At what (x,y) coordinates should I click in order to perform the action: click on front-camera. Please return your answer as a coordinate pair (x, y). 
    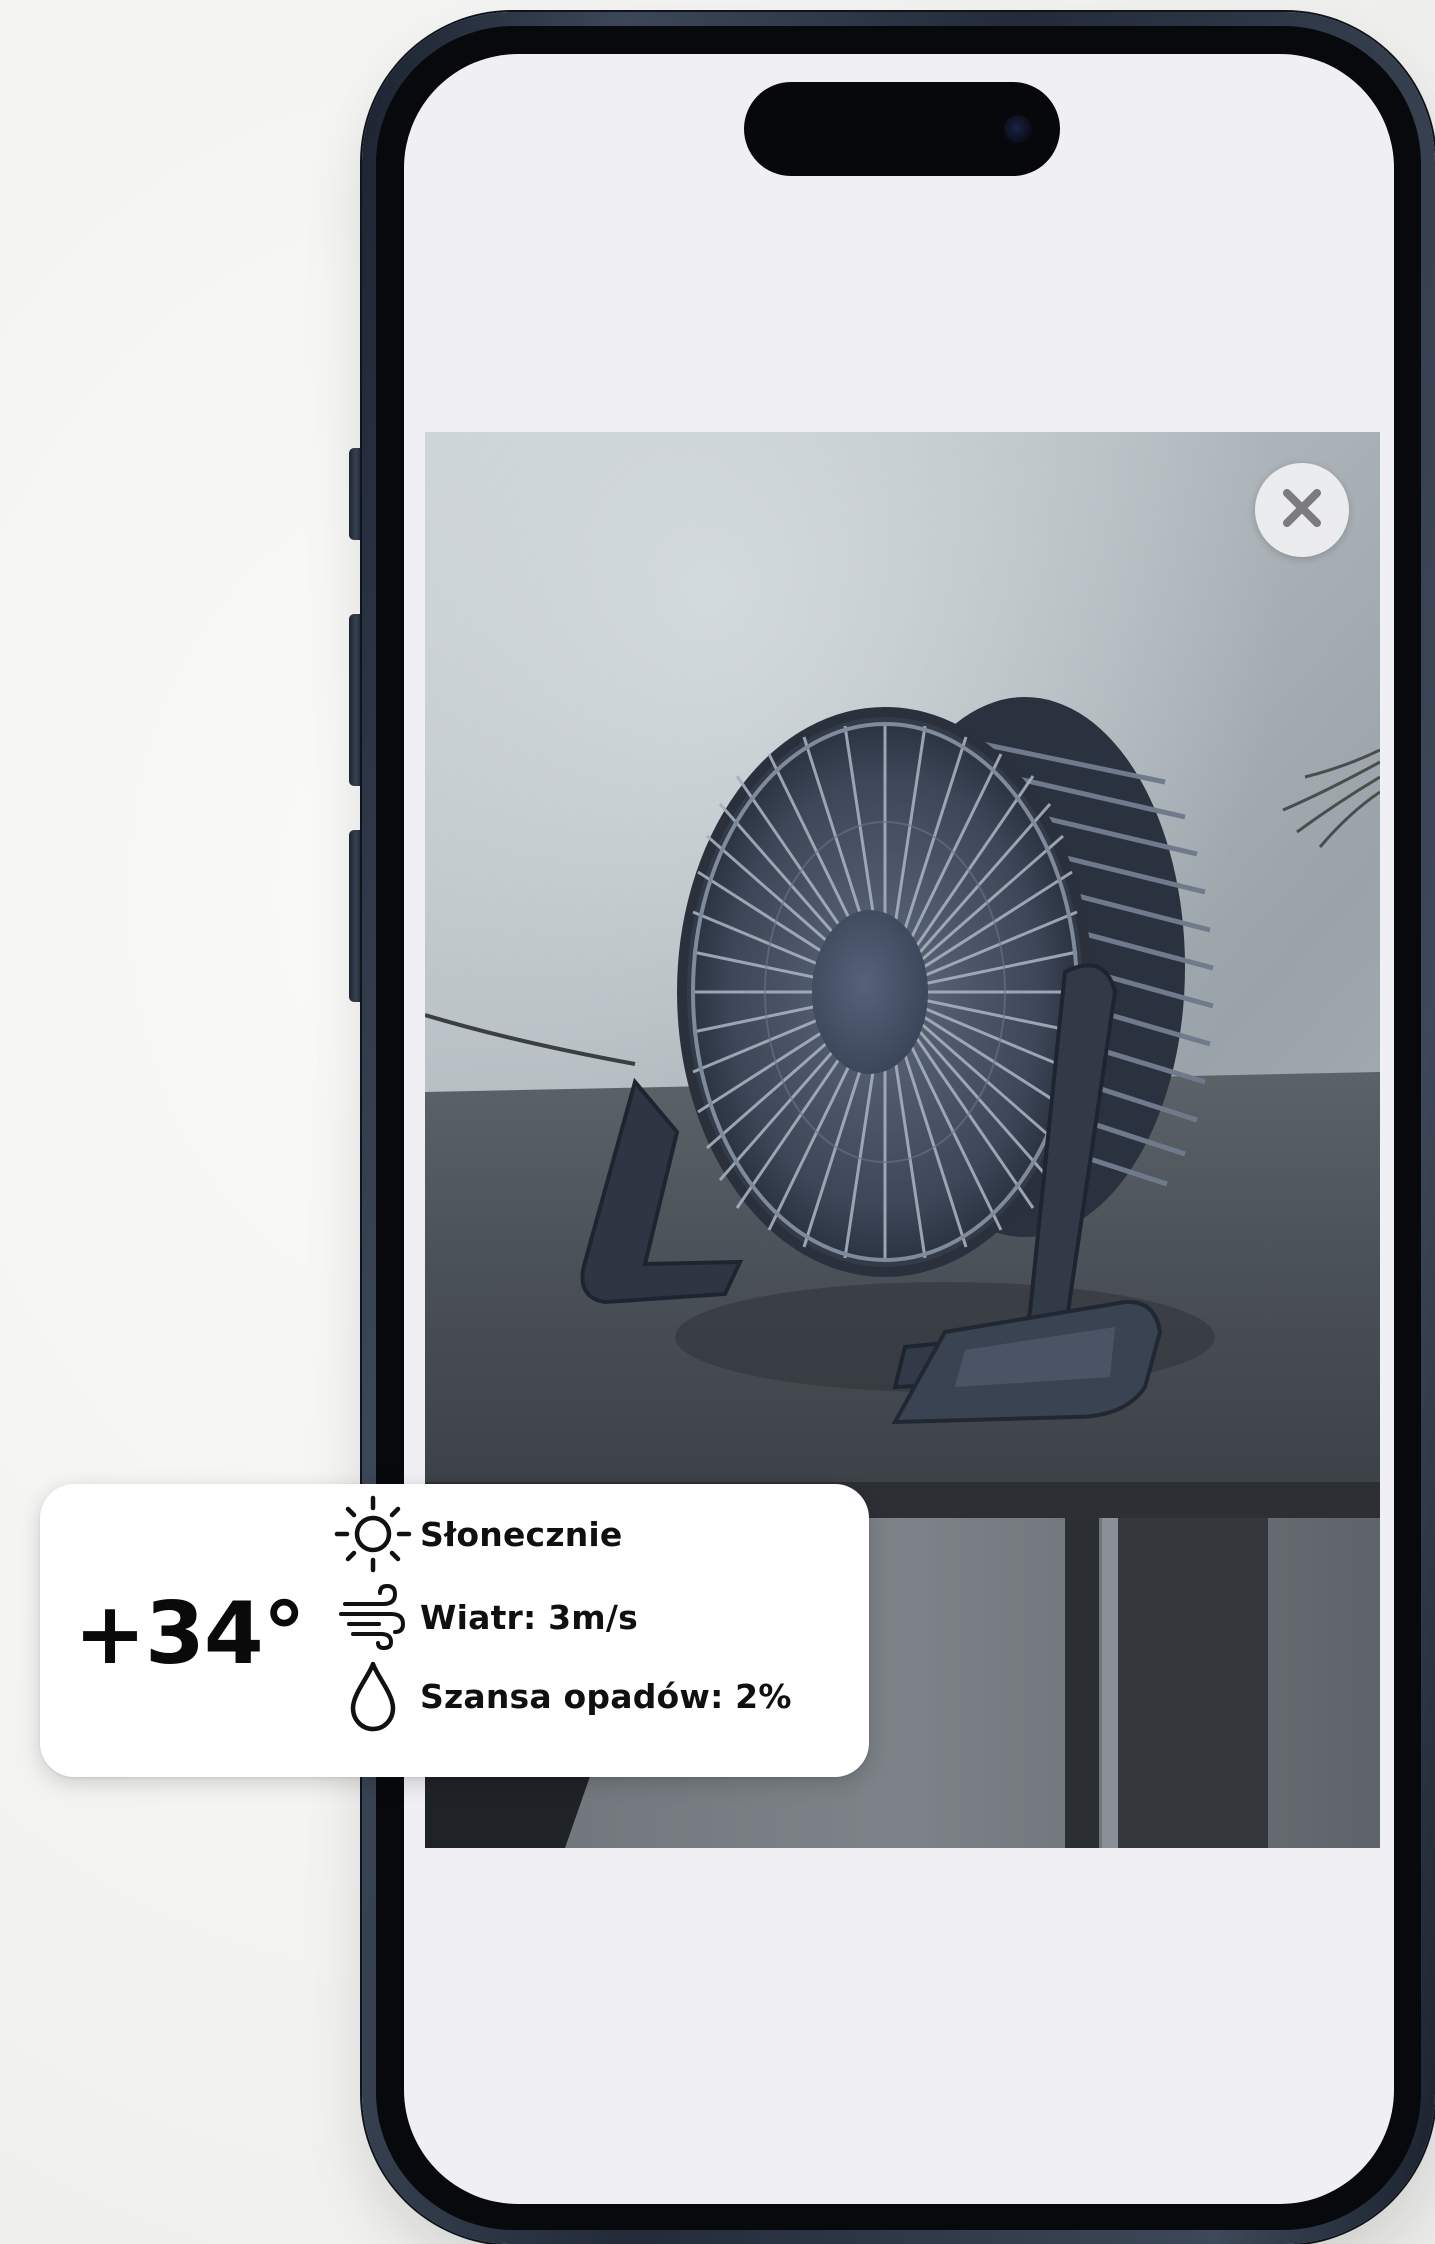
    Looking at the image, I should click on (1018, 129).